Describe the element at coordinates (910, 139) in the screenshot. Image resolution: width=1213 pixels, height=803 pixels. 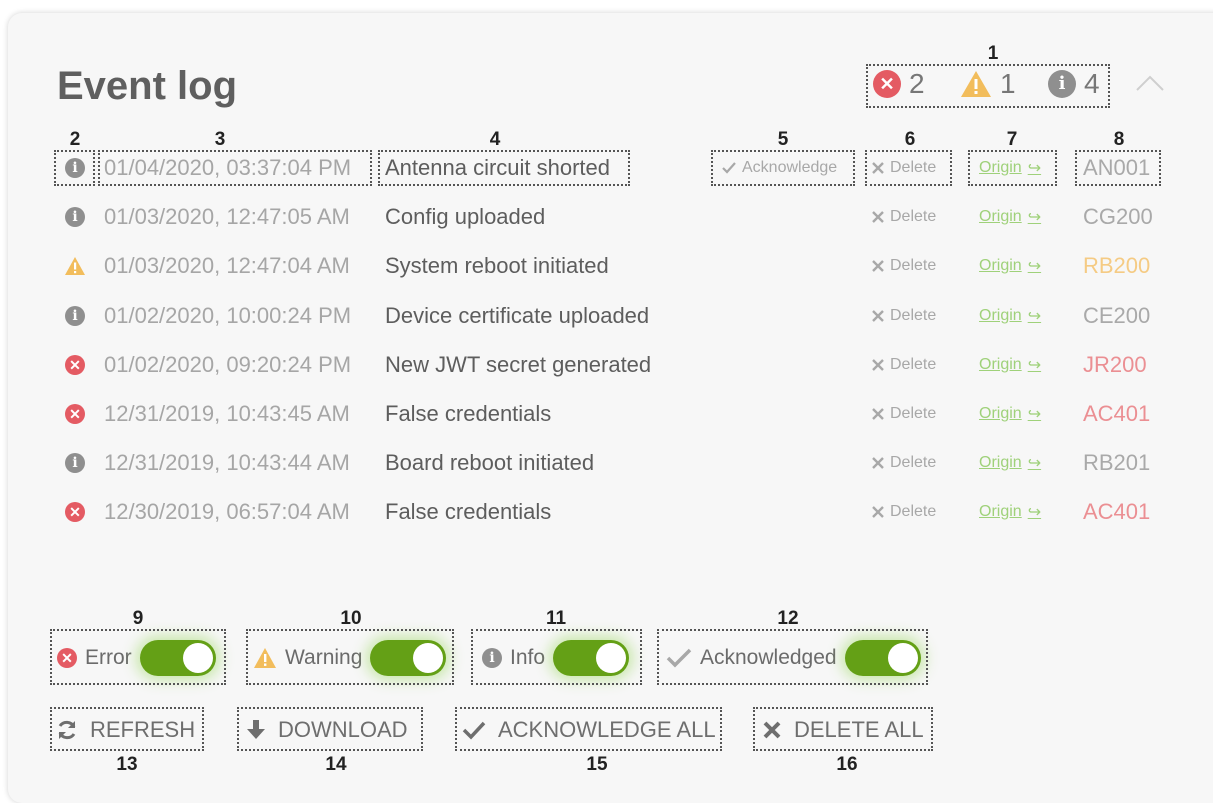
I see `annotation-number: 6` at that location.